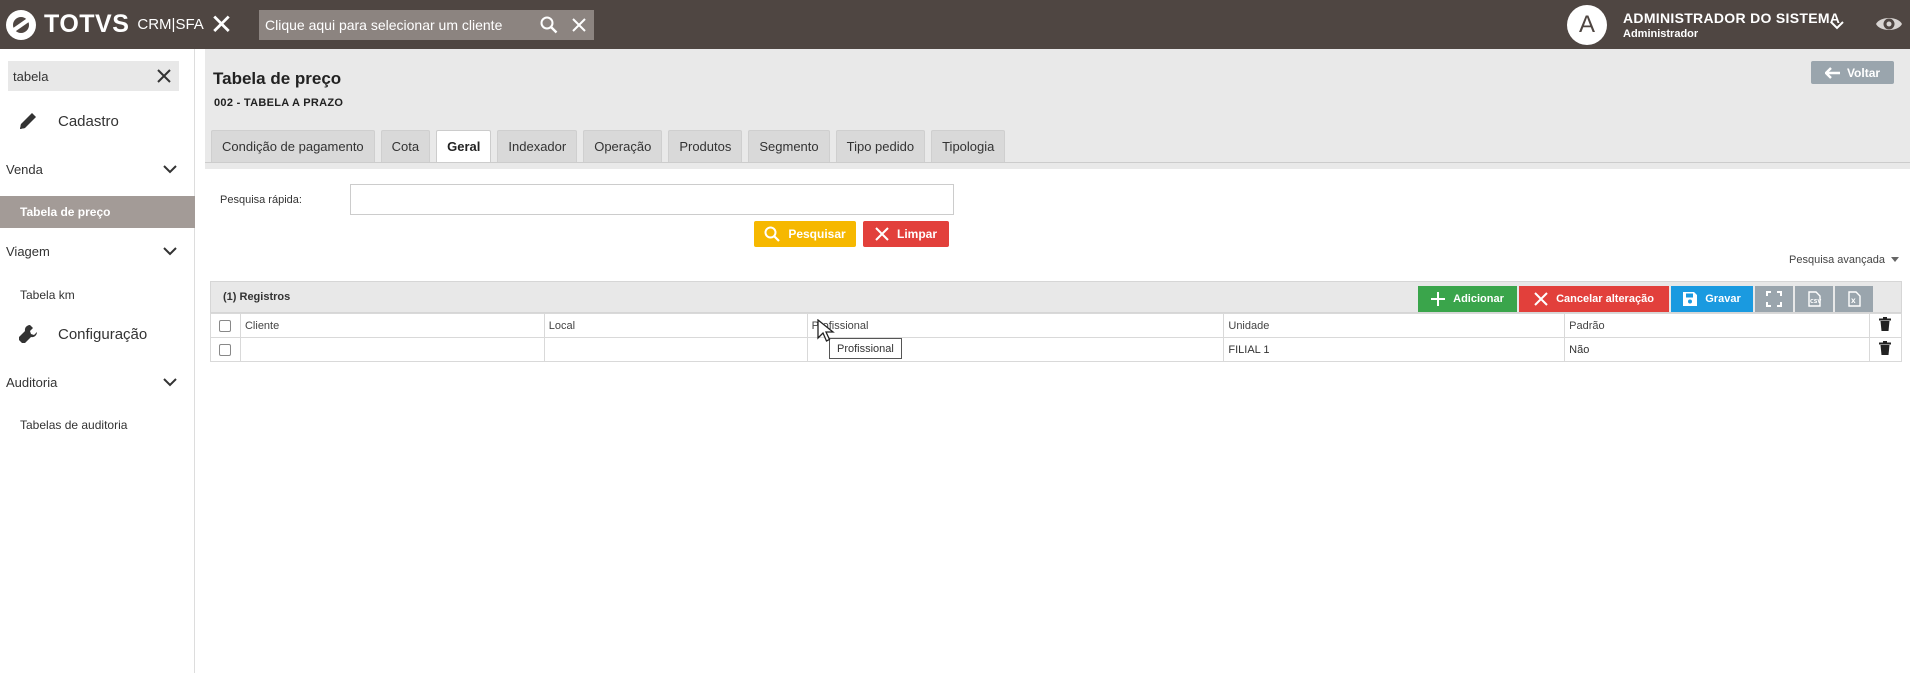 The width and height of the screenshot is (1910, 673). What do you see at coordinates (1661, 34) in the screenshot?
I see `user-role: Administrador` at bounding box center [1661, 34].